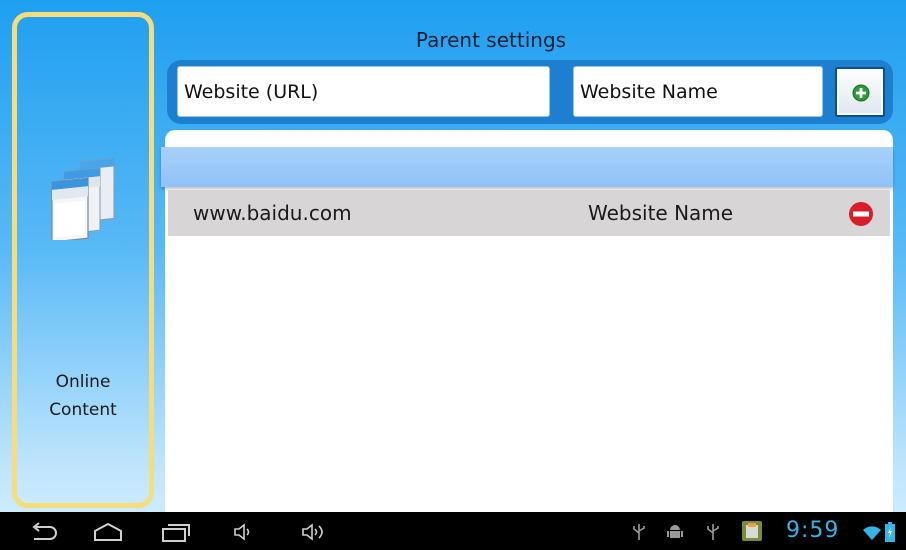 Image resolution: width=906 pixels, height=550 pixels. What do you see at coordinates (890, 532) in the screenshot?
I see `battery-icon` at bounding box center [890, 532].